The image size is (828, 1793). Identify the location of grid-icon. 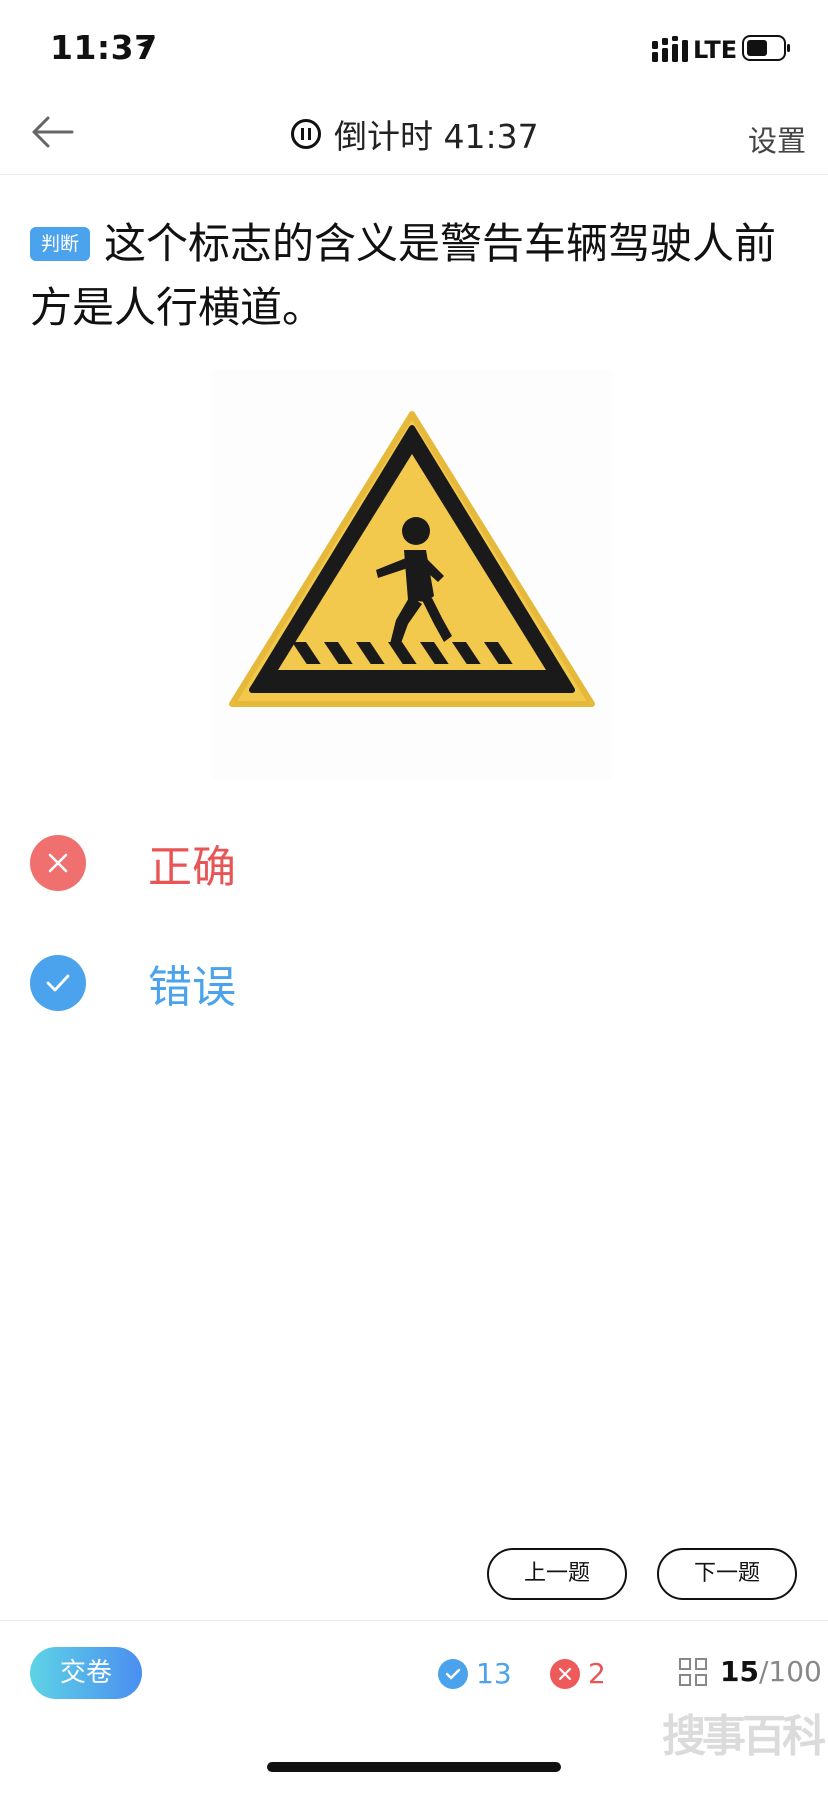
(693, 1671).